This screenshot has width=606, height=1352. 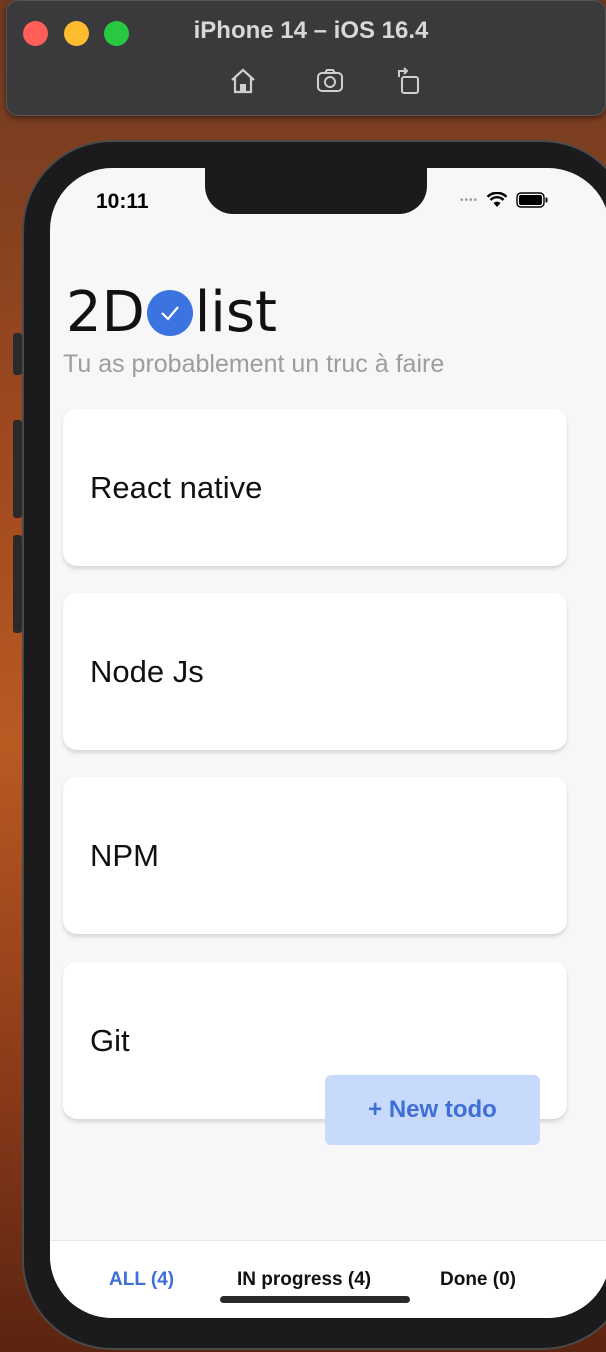 What do you see at coordinates (147, 671) in the screenshot?
I see `todo-label: Node Js` at bounding box center [147, 671].